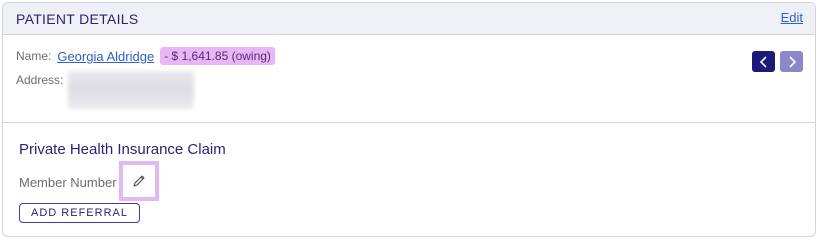  What do you see at coordinates (68, 182) in the screenshot?
I see `member-number-label: Member Number` at bounding box center [68, 182].